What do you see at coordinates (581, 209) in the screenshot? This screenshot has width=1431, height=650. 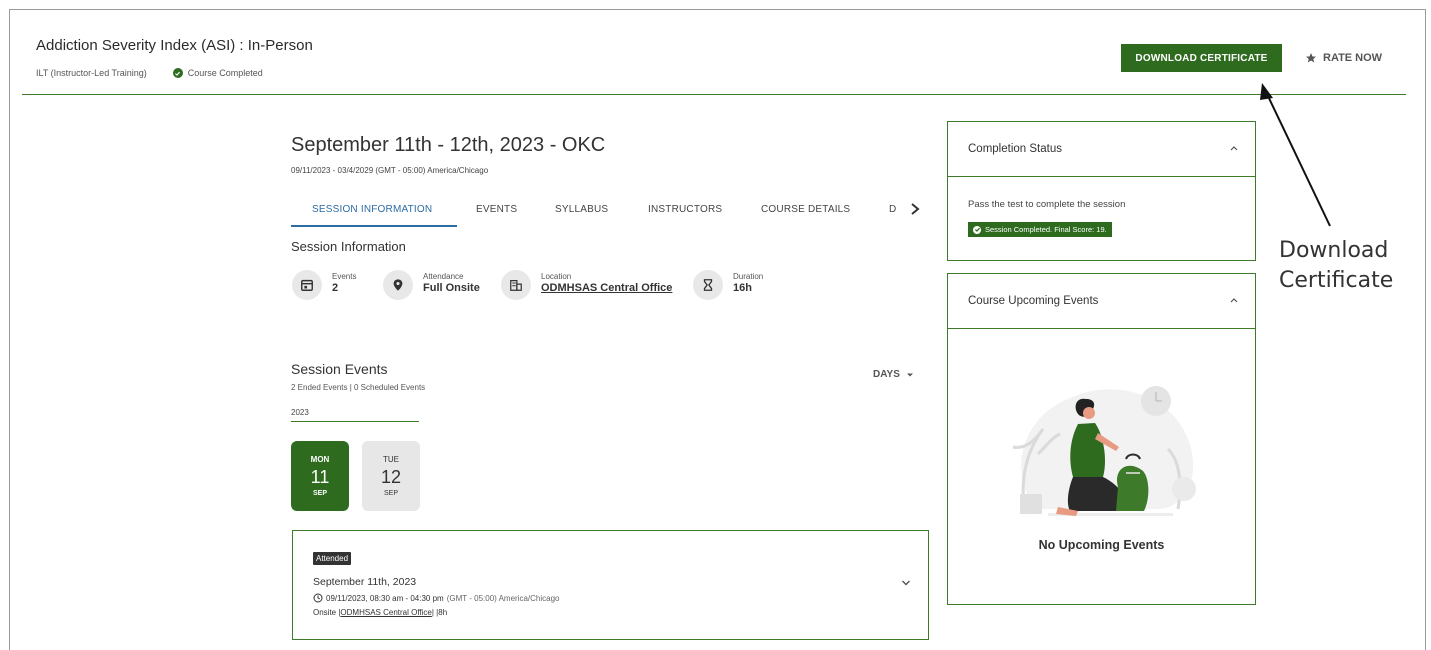 I see `tab-syllabus: SYLLABUS` at bounding box center [581, 209].